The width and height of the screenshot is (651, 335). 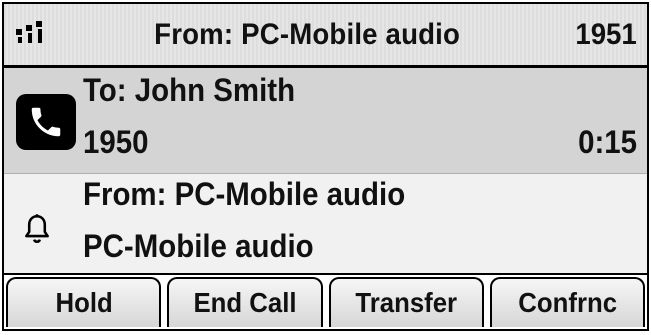 What do you see at coordinates (116, 142) in the screenshot?
I see `active-call-number: 1950` at bounding box center [116, 142].